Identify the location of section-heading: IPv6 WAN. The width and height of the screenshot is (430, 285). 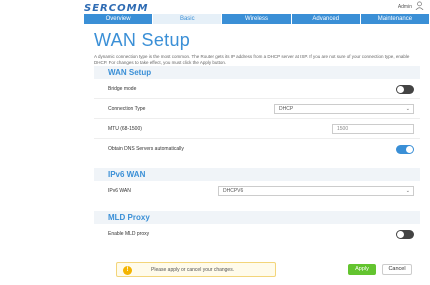
(257, 174).